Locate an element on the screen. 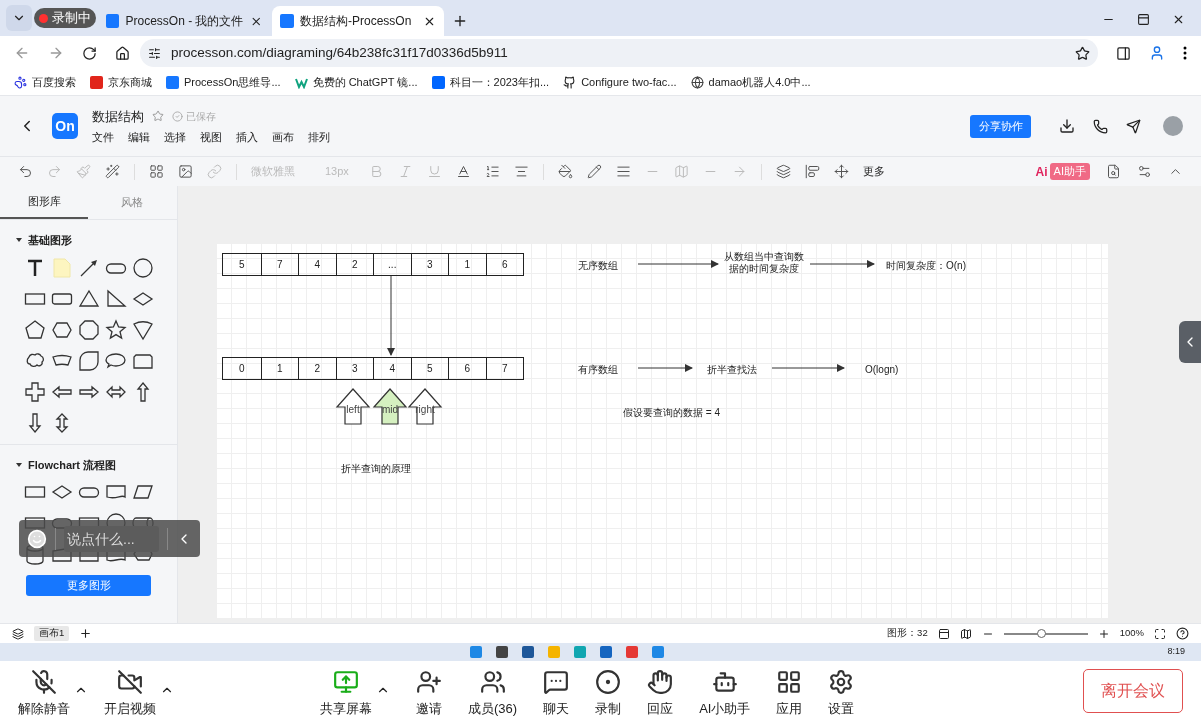 The width and height of the screenshot is (1201, 726). menu-item: 视图 is located at coordinates (211, 137).